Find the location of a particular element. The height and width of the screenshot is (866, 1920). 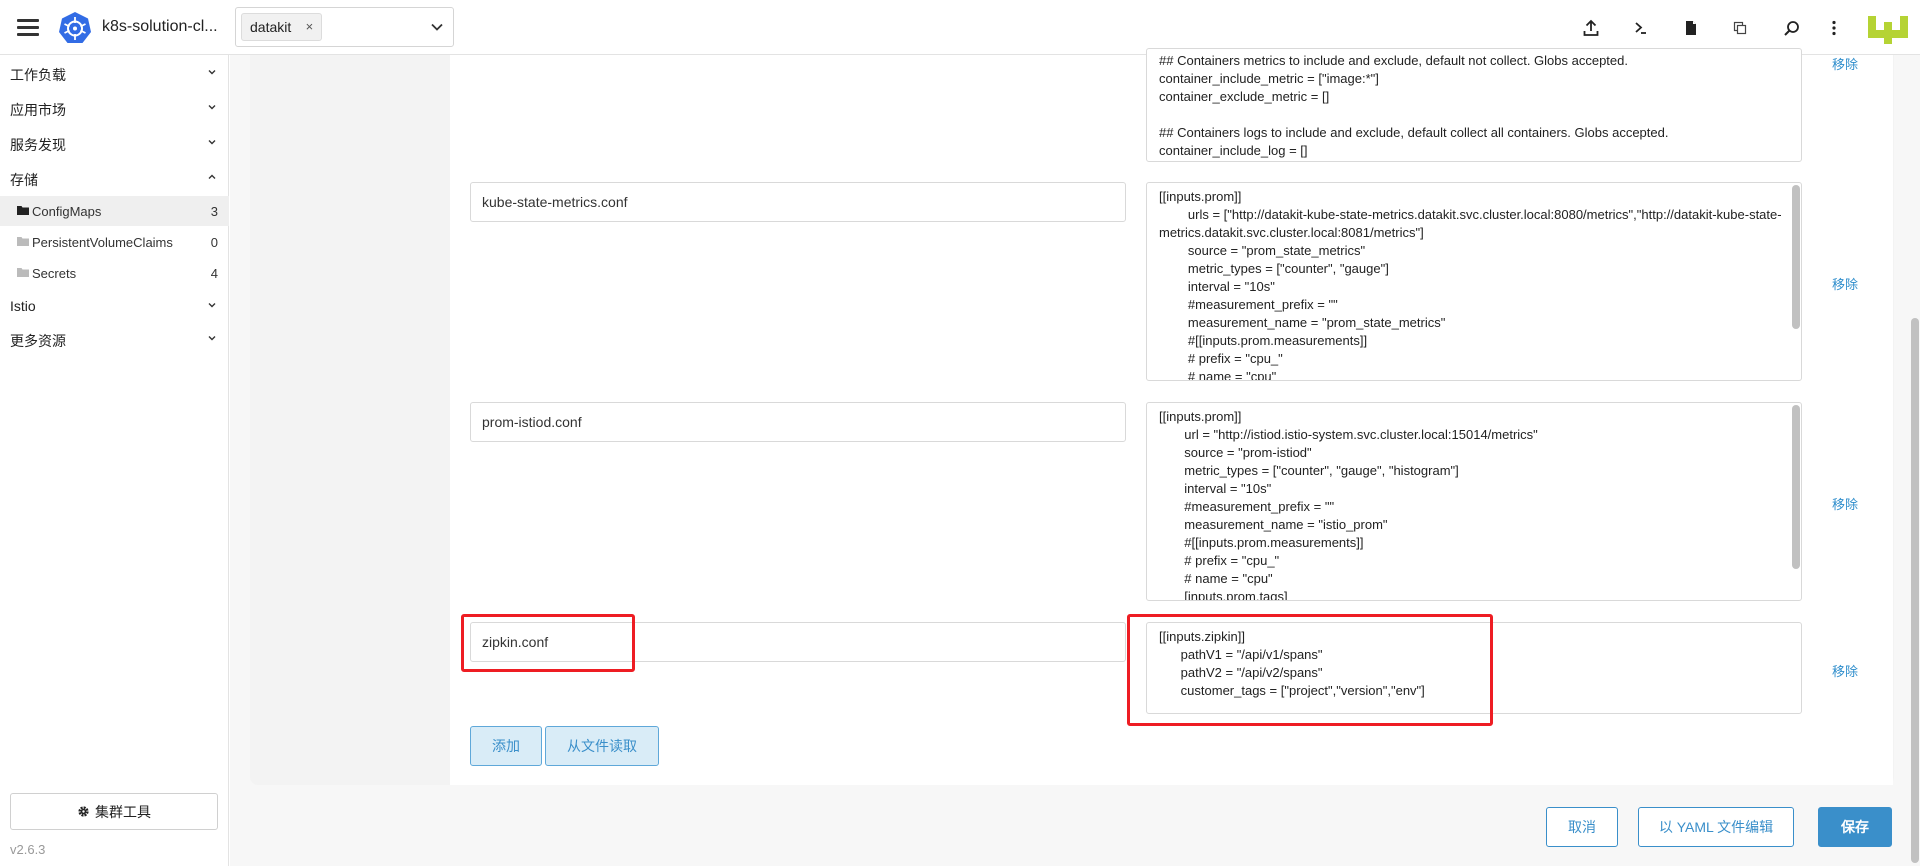

namespace-select: datakit × is located at coordinates (344, 27).